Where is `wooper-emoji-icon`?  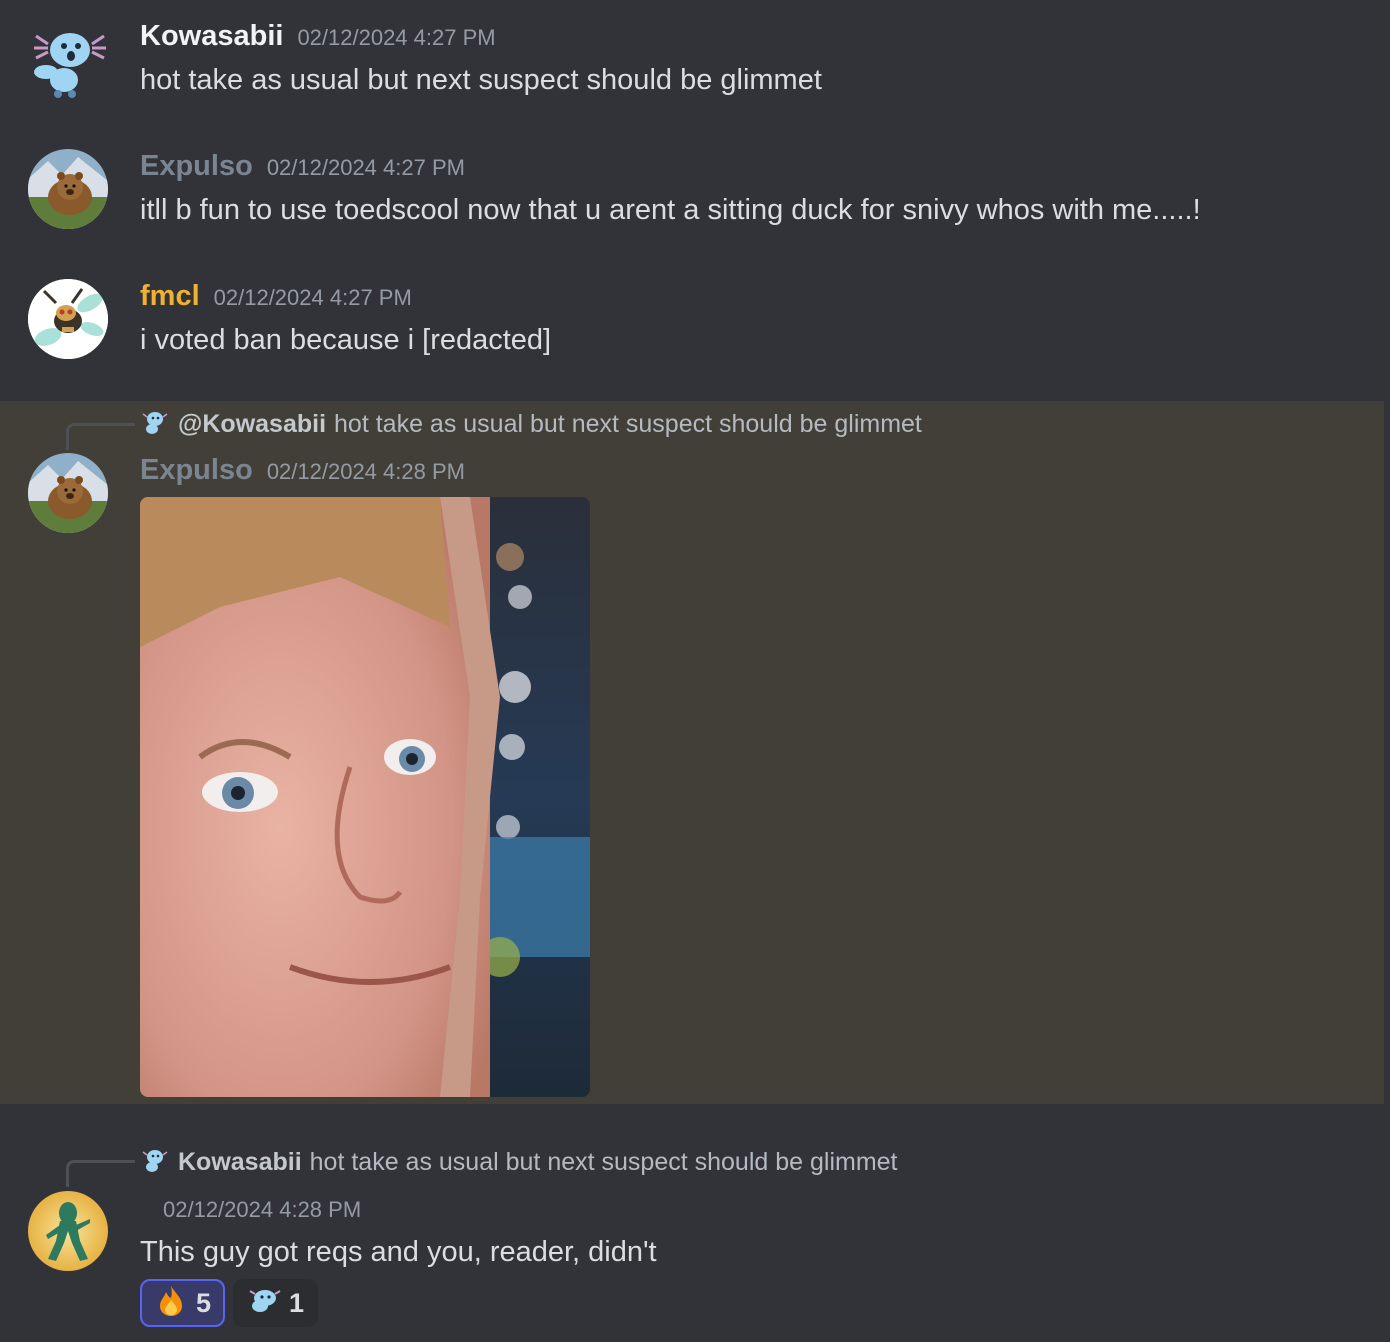
wooper-emoji-icon is located at coordinates (264, 1301).